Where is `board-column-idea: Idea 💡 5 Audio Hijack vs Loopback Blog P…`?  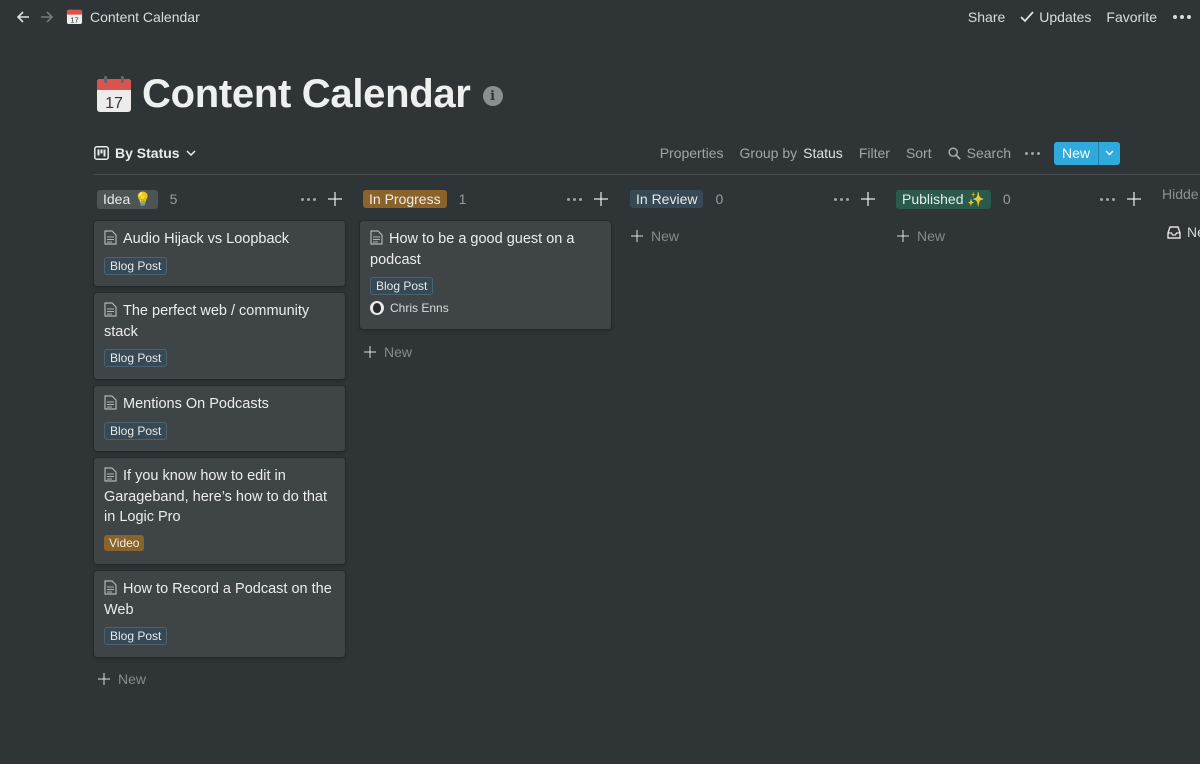
board-column-idea: Idea 💡 5 Audio Hijack vs Loopback Blog P… is located at coordinates (220, 436).